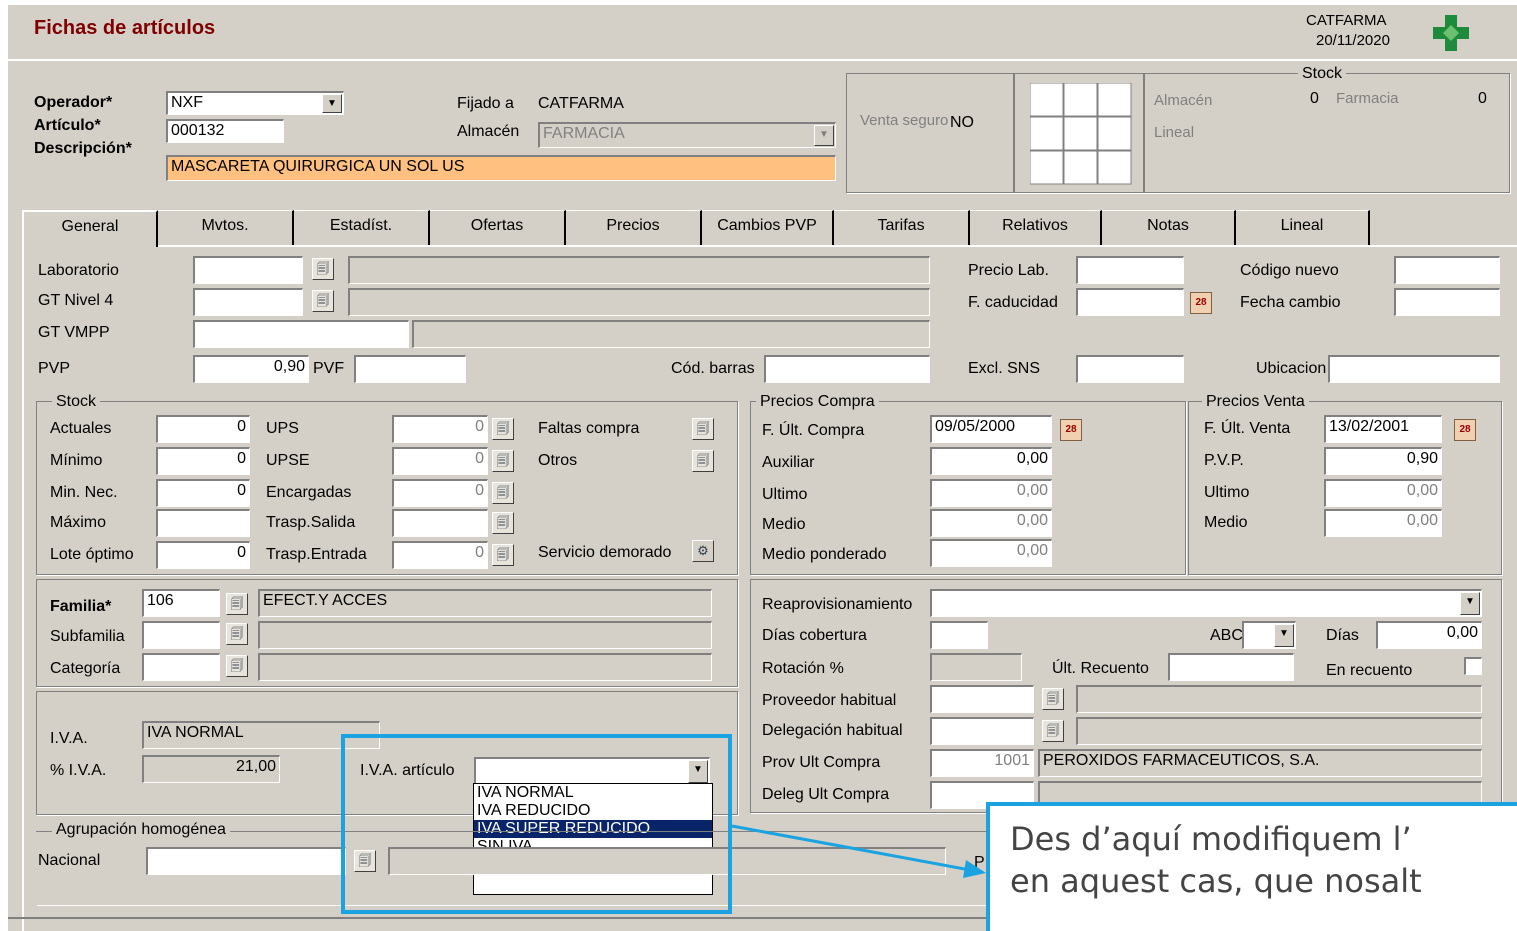 This screenshot has width=1517, height=931. Describe the element at coordinates (181, 667) in the screenshot. I see `categoria-input` at that location.